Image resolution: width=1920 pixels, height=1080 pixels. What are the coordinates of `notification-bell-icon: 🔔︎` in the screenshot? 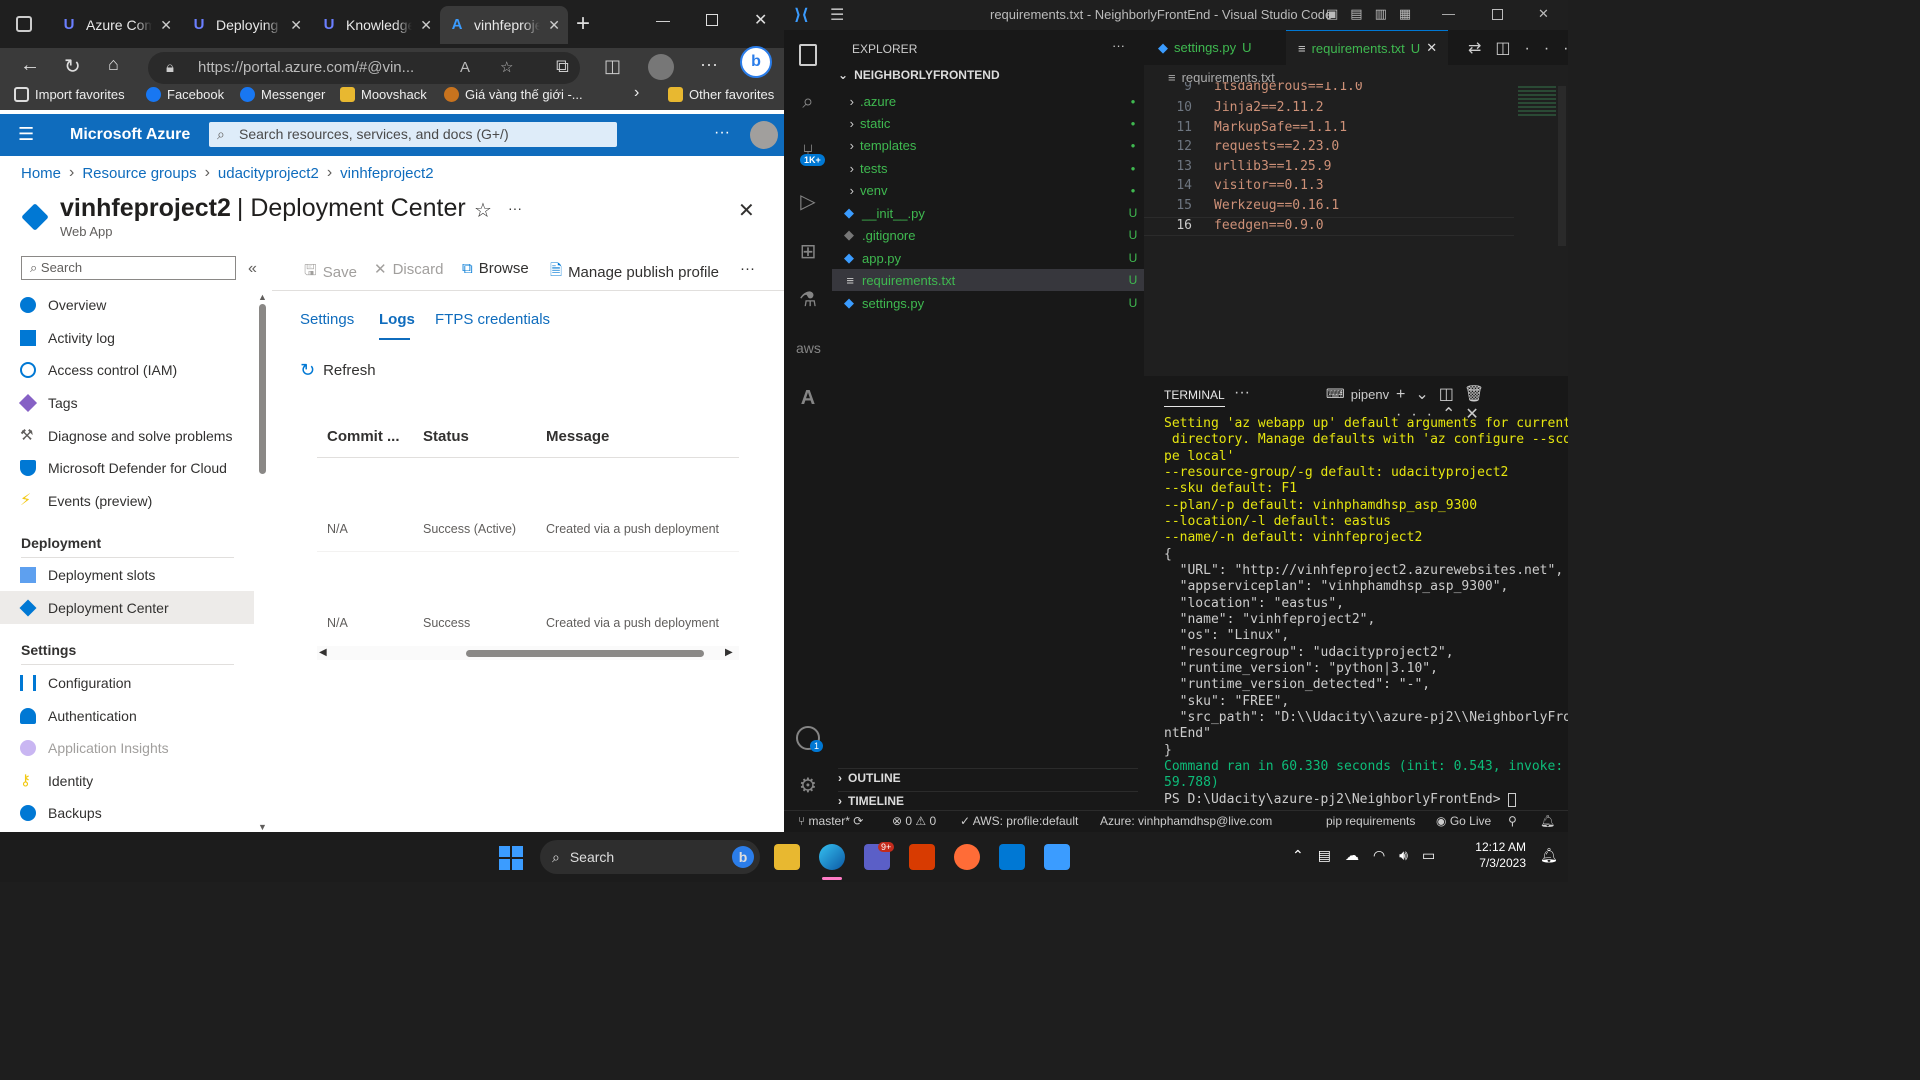 It's located at (1549, 855).